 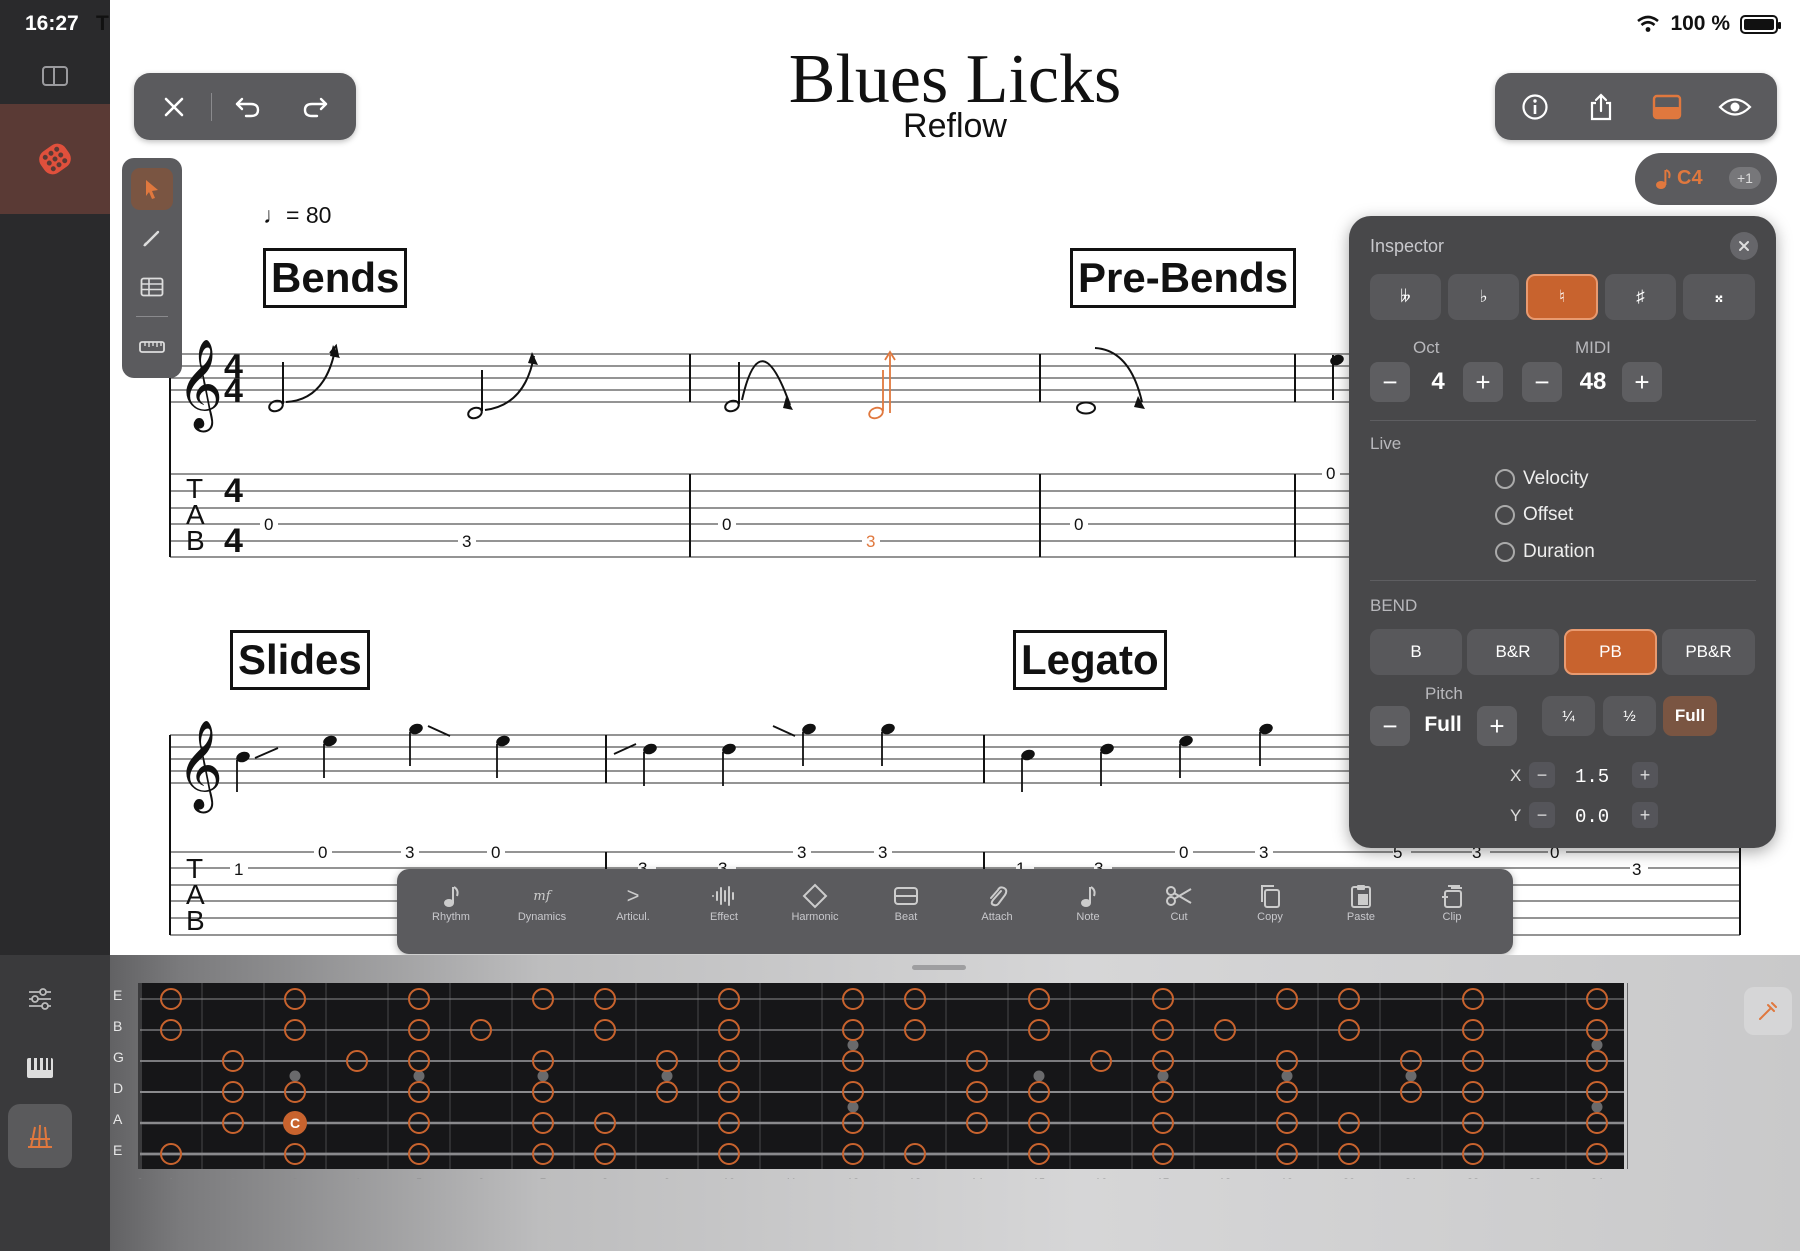 What do you see at coordinates (1101, 1178) in the screenshot?
I see `fret-number: 16` at bounding box center [1101, 1178].